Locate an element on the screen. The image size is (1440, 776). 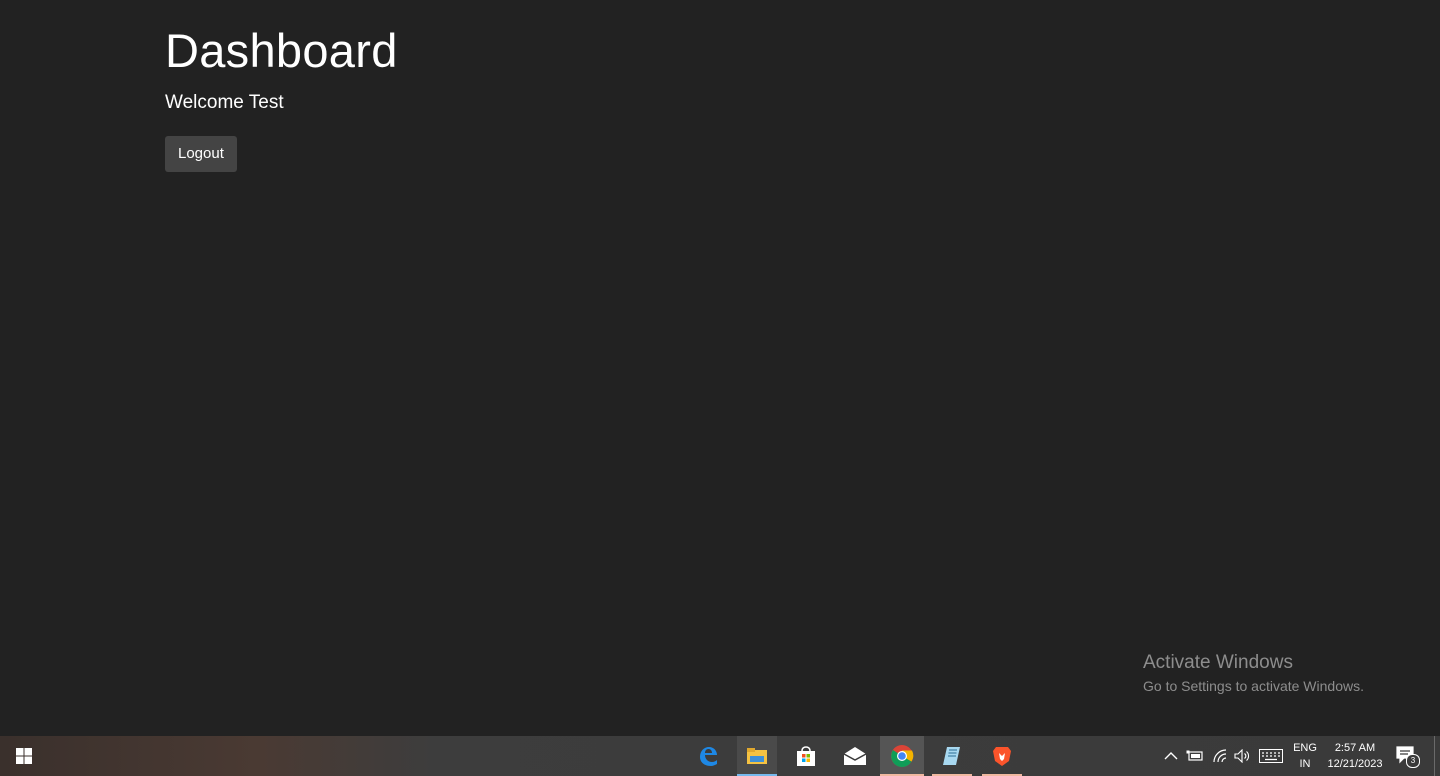
notification-count-badge: 3 is located at coordinates (1413, 761).